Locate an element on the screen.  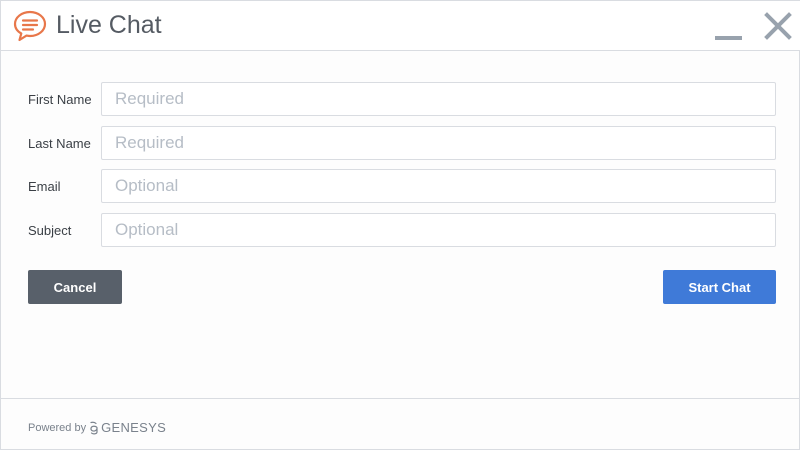
subject-row: Subject is located at coordinates (400, 231).